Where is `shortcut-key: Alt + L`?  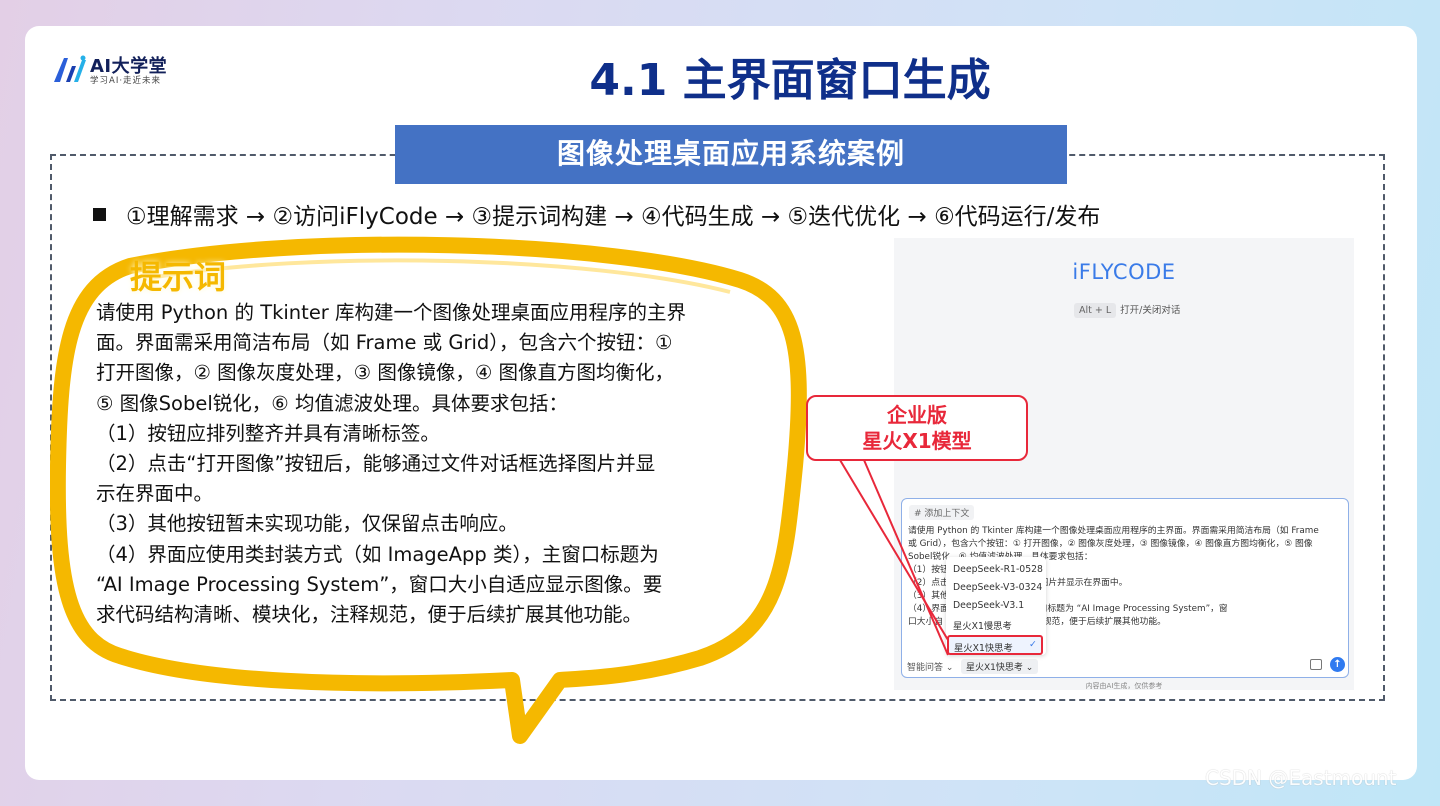 shortcut-key: Alt + L is located at coordinates (1095, 310).